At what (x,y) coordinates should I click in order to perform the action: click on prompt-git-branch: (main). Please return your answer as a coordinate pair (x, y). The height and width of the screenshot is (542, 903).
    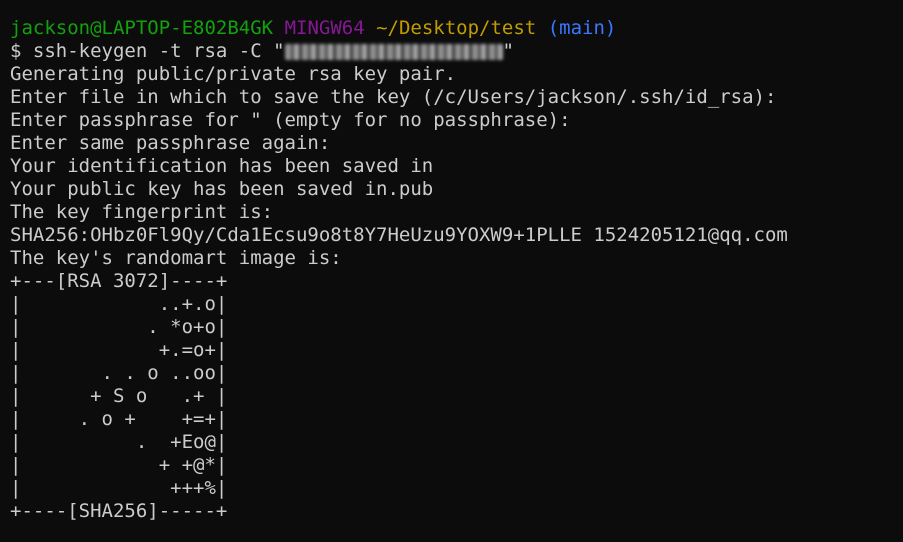
    Looking at the image, I should click on (582, 28).